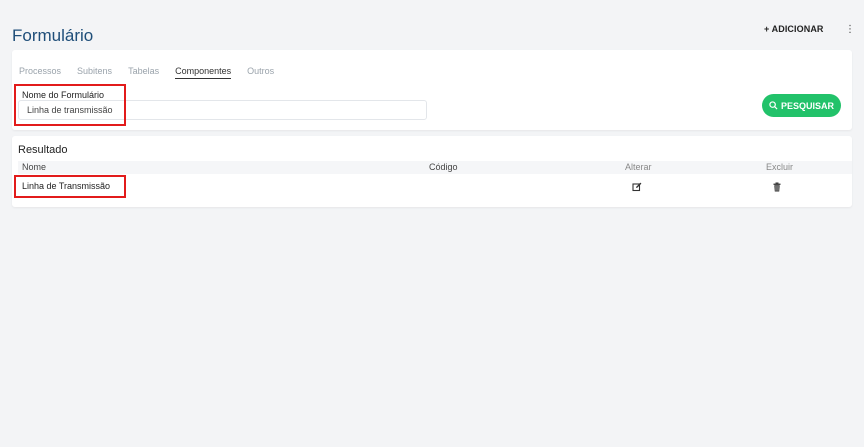 Image resolution: width=864 pixels, height=447 pixels. Describe the element at coordinates (34, 167) in the screenshot. I see `column-header-nome: Nome` at that location.